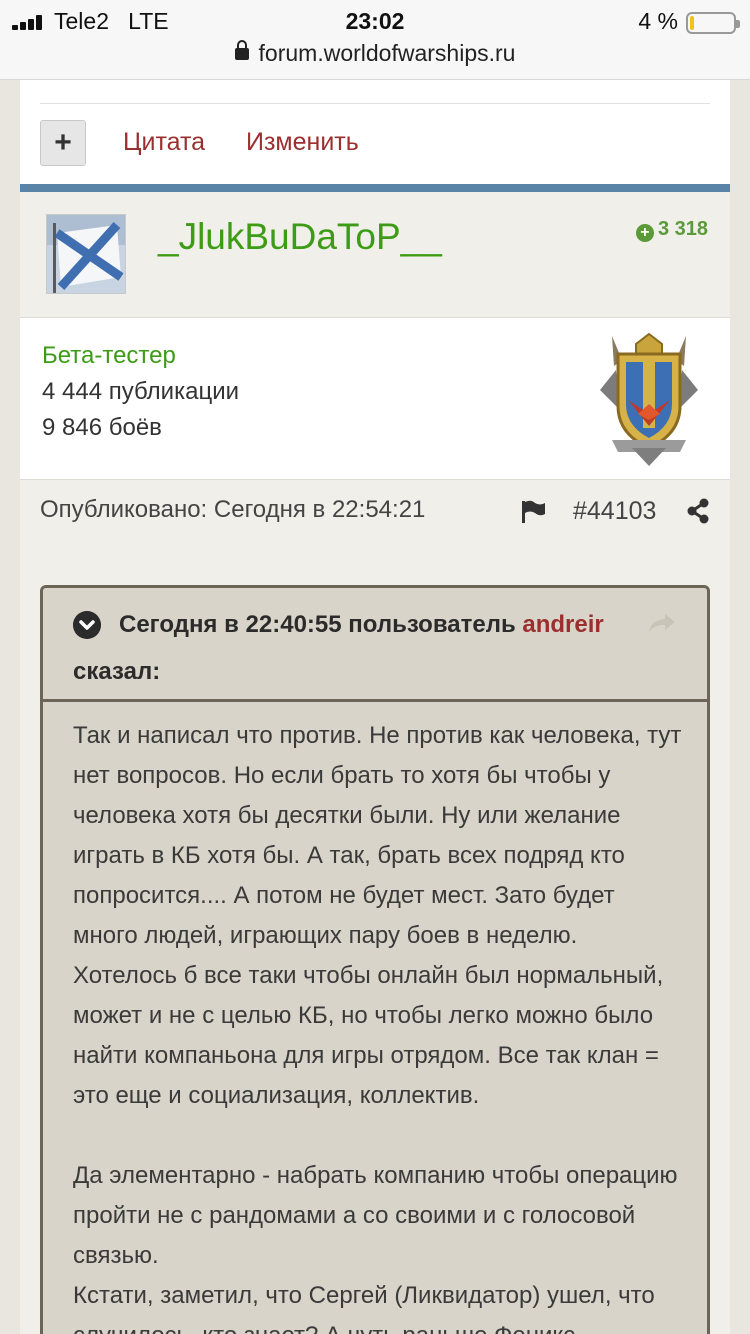  Describe the element at coordinates (658, 21) in the screenshot. I see `battery-percent: 4 %` at that location.